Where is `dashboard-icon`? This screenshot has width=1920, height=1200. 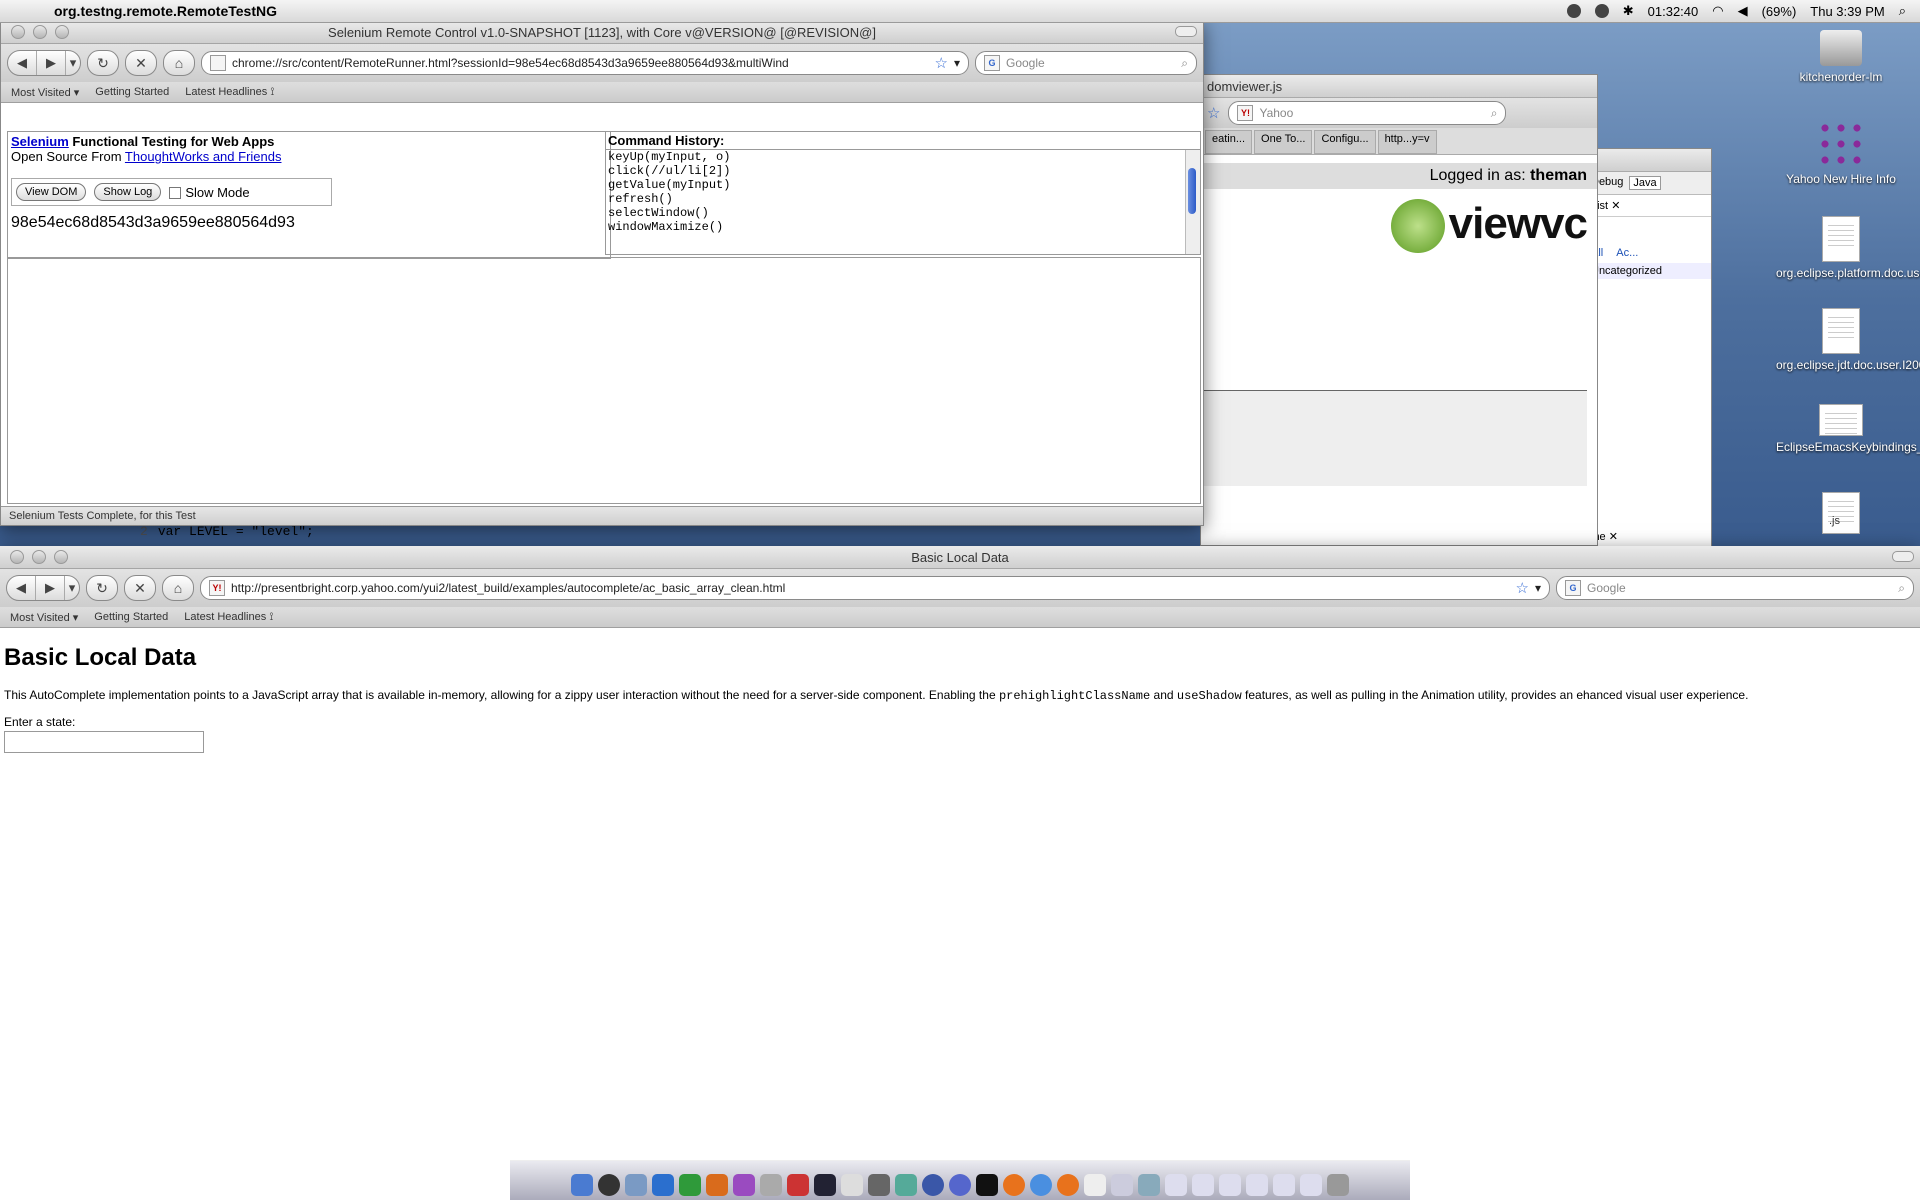
dashboard-icon is located at coordinates (609, 1185).